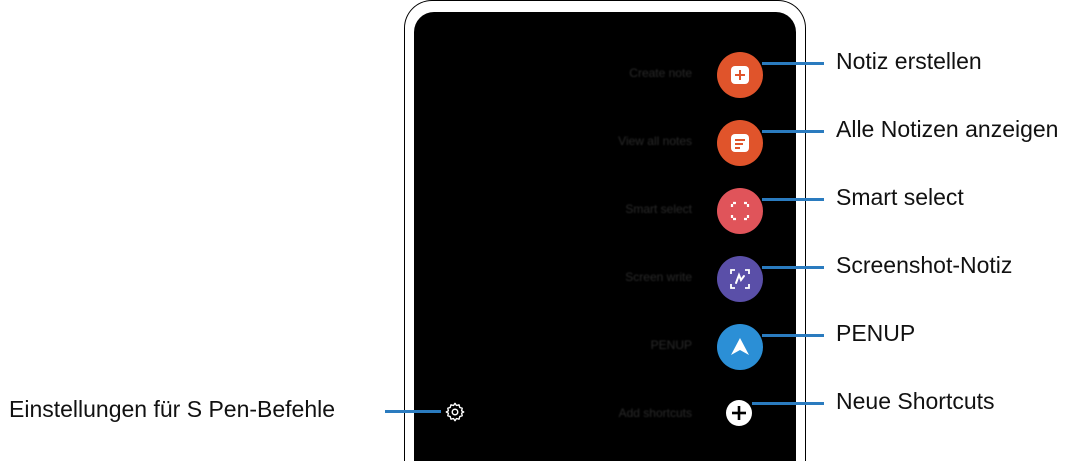 The height and width of the screenshot is (461, 1087). I want to click on callout-penup: PENUP, so click(876, 333).